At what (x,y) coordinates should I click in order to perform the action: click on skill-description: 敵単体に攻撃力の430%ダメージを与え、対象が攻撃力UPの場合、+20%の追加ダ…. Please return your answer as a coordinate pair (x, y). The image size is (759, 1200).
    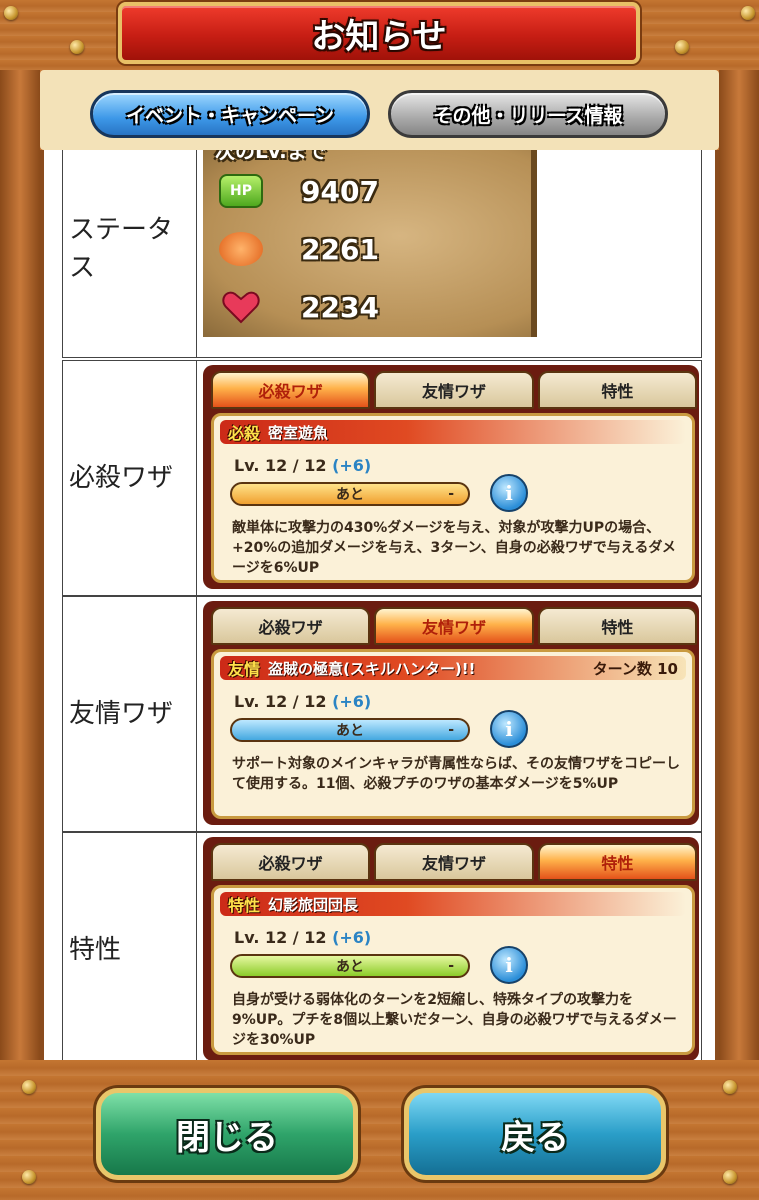
    Looking at the image, I should click on (454, 548).